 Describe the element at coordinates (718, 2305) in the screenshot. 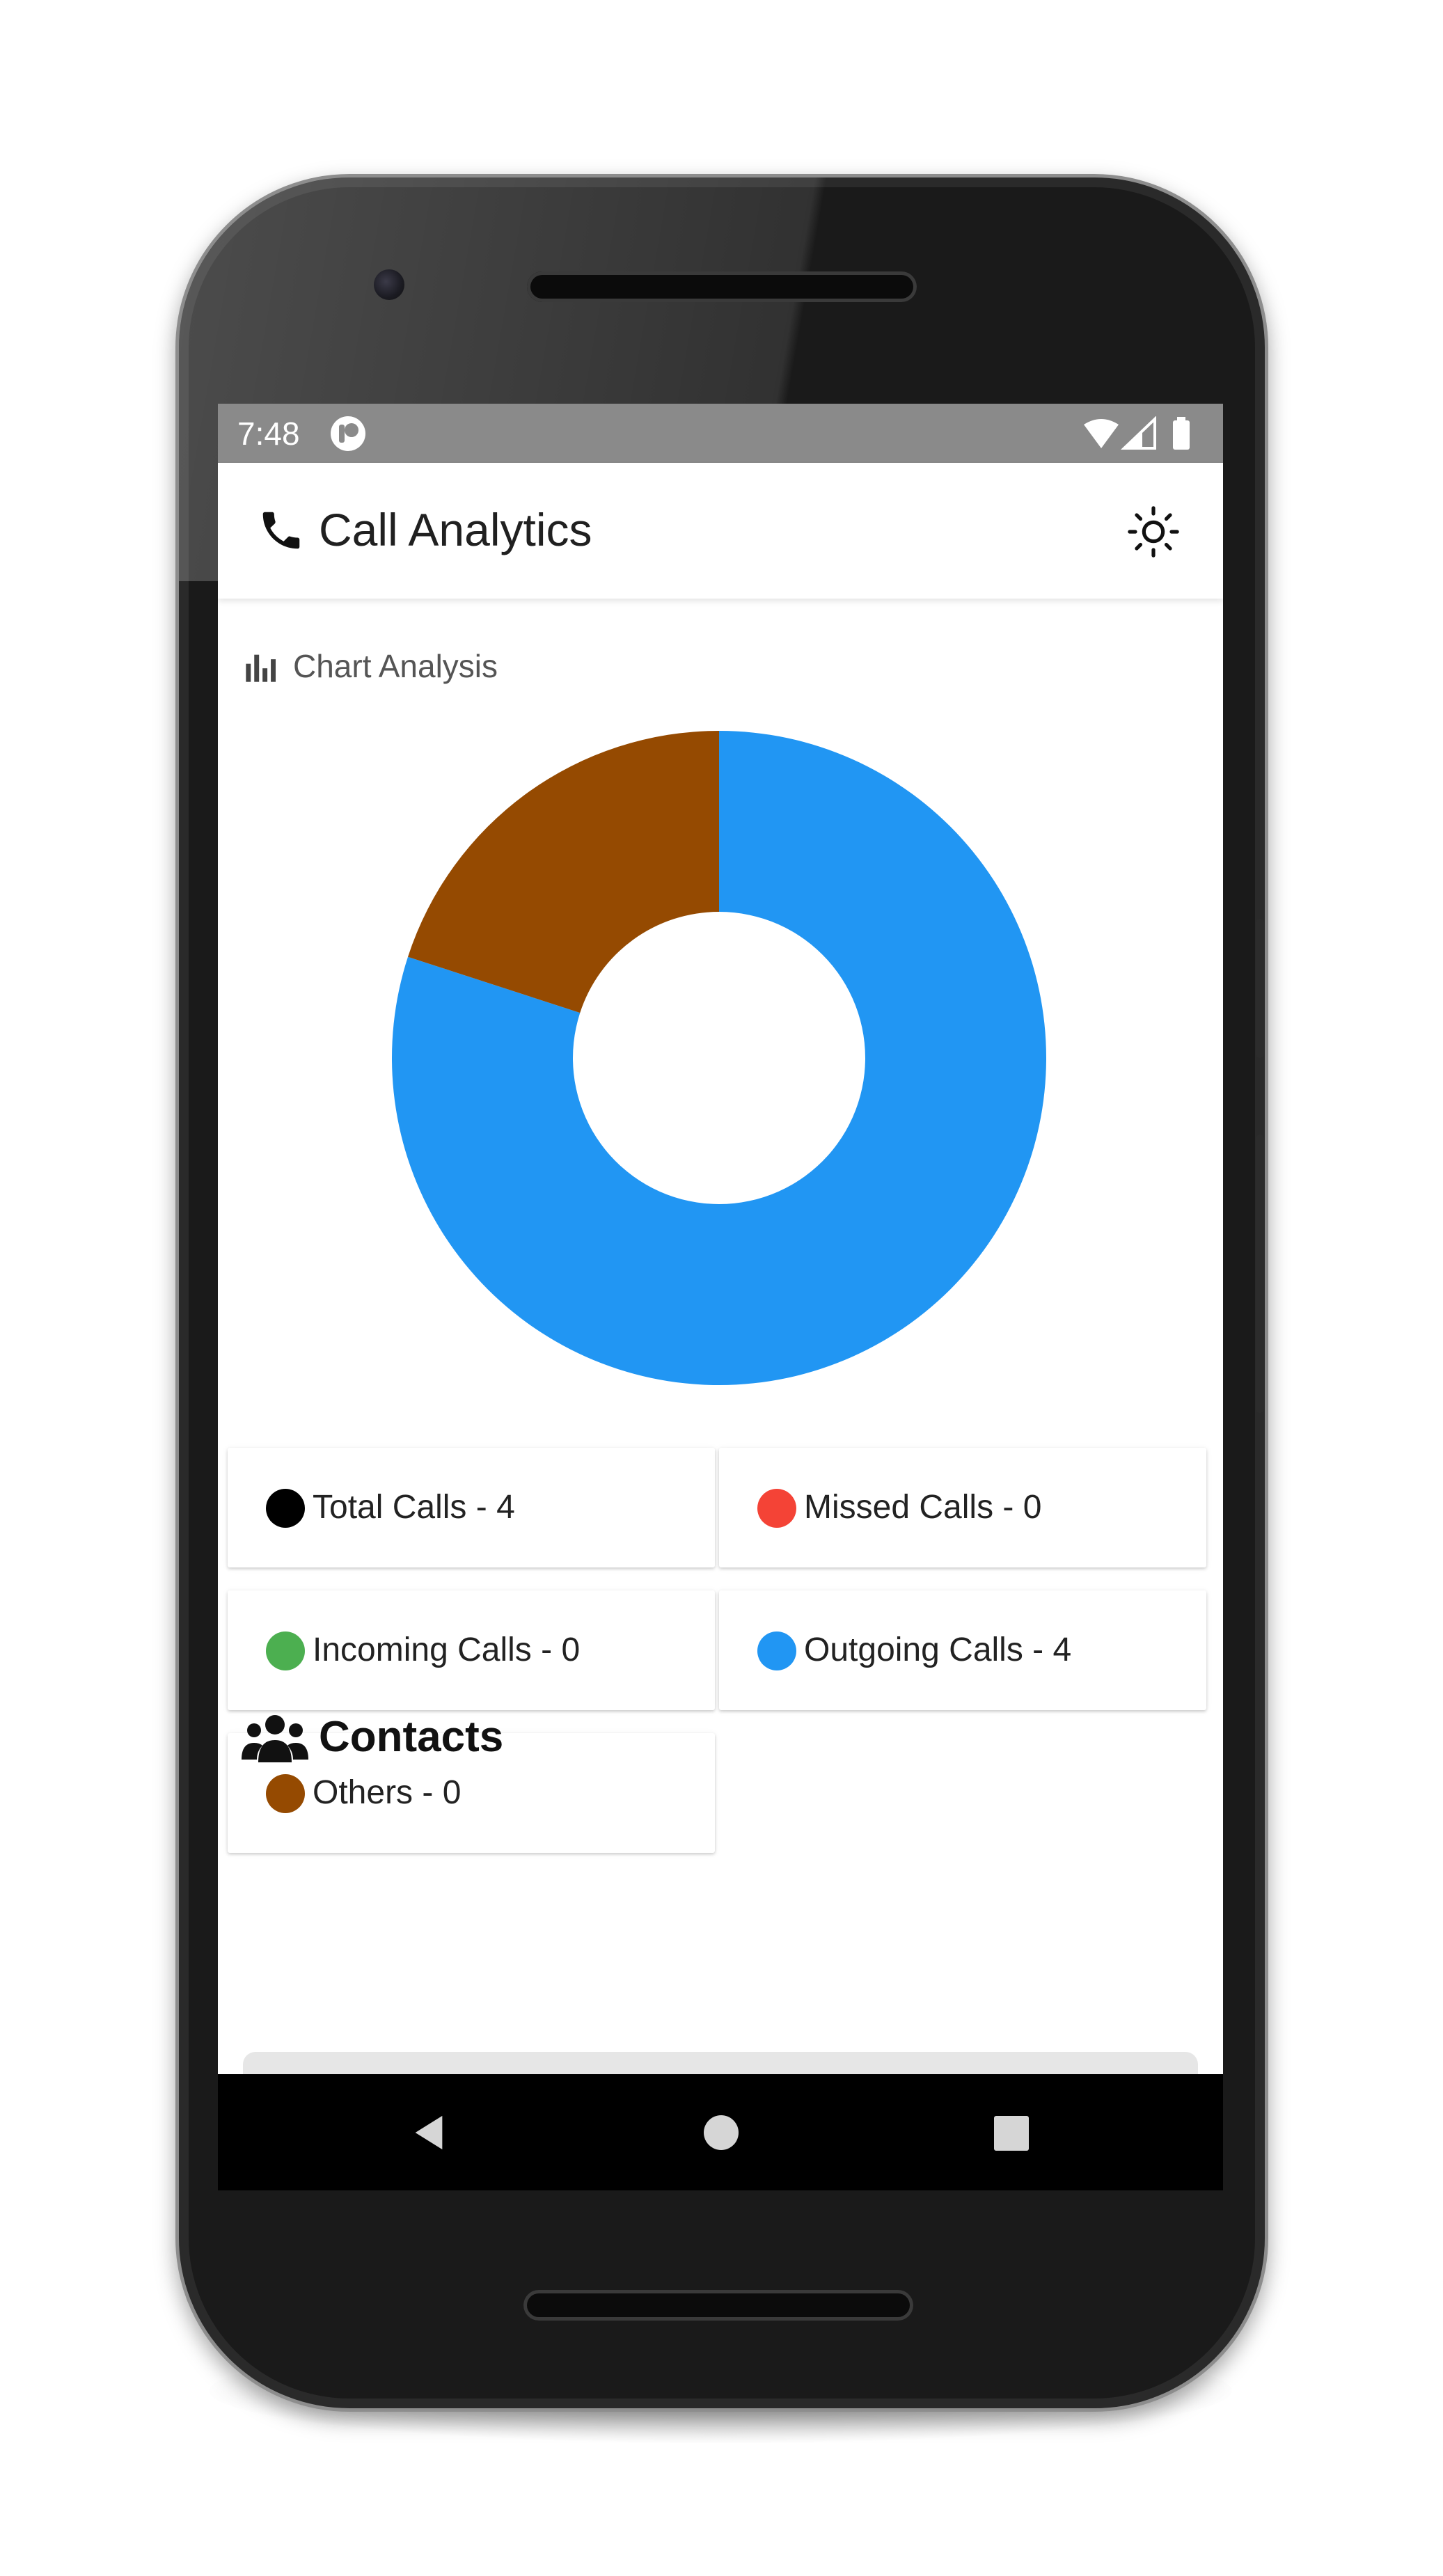

I see `bottom-speaker` at that location.